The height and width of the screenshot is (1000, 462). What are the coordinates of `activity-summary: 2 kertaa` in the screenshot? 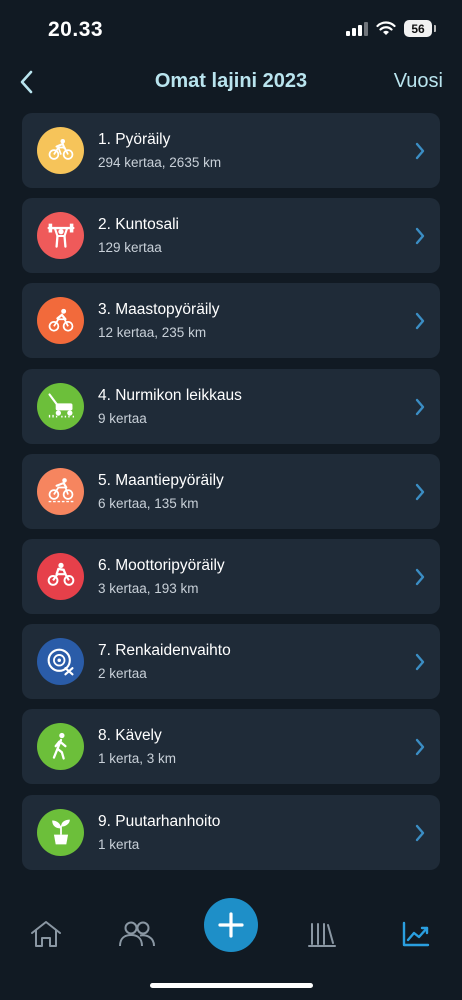 It's located at (122, 674).